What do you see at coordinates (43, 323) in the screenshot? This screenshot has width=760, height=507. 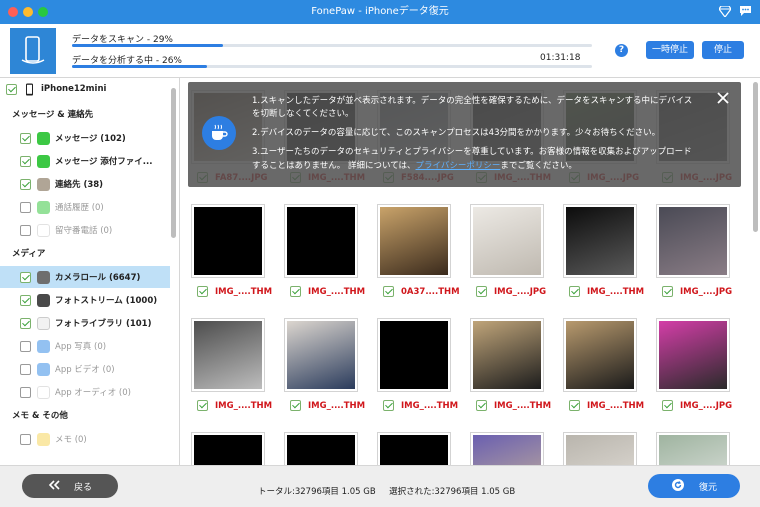 I see `photos-icon` at bounding box center [43, 323].